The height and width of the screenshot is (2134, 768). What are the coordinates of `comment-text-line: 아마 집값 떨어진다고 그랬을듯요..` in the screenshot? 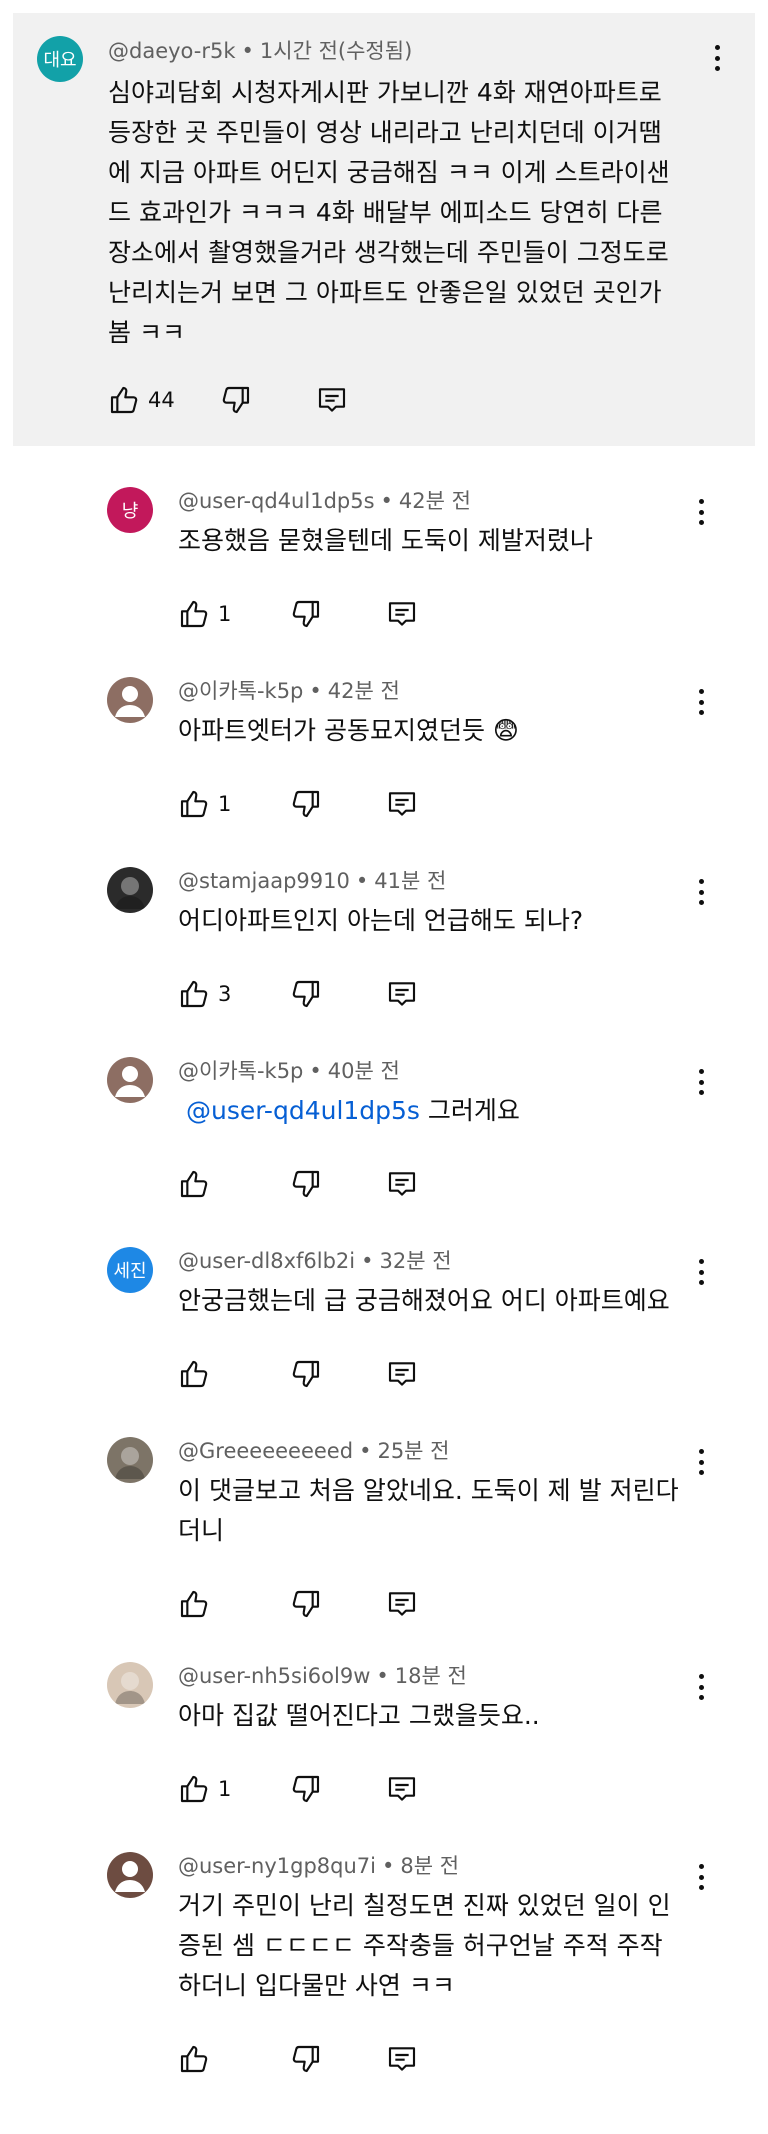 It's located at (359, 1715).